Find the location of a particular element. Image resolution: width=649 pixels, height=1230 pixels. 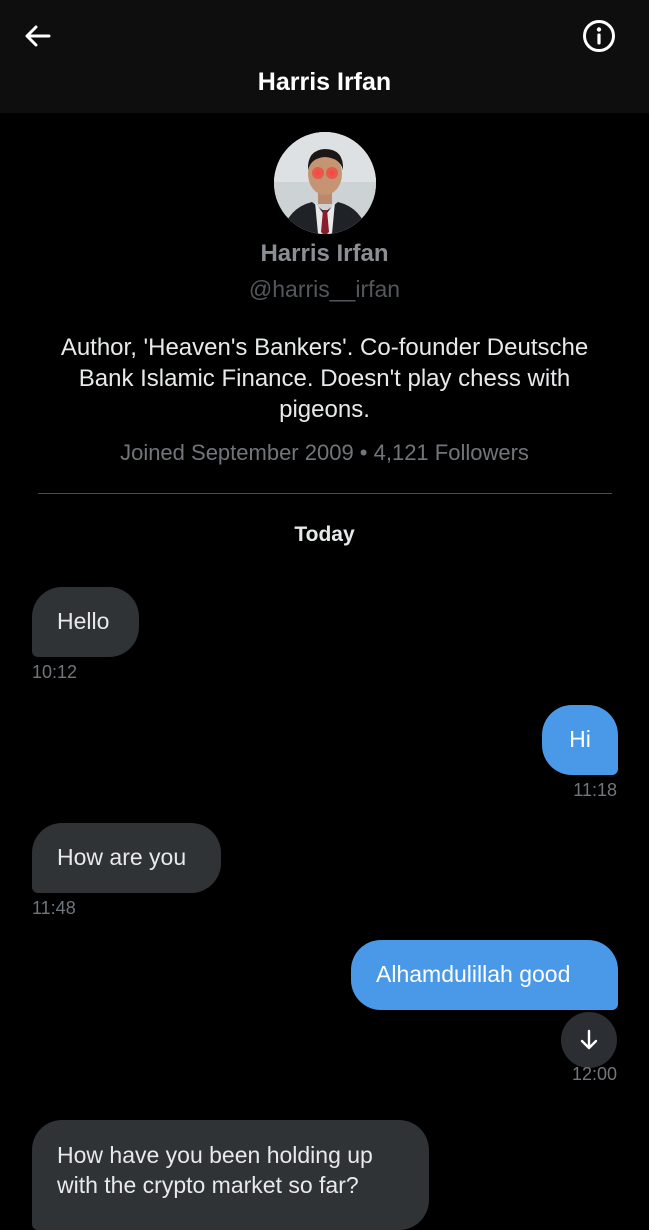

message-timestamp: 10:12 is located at coordinates (55, 672).